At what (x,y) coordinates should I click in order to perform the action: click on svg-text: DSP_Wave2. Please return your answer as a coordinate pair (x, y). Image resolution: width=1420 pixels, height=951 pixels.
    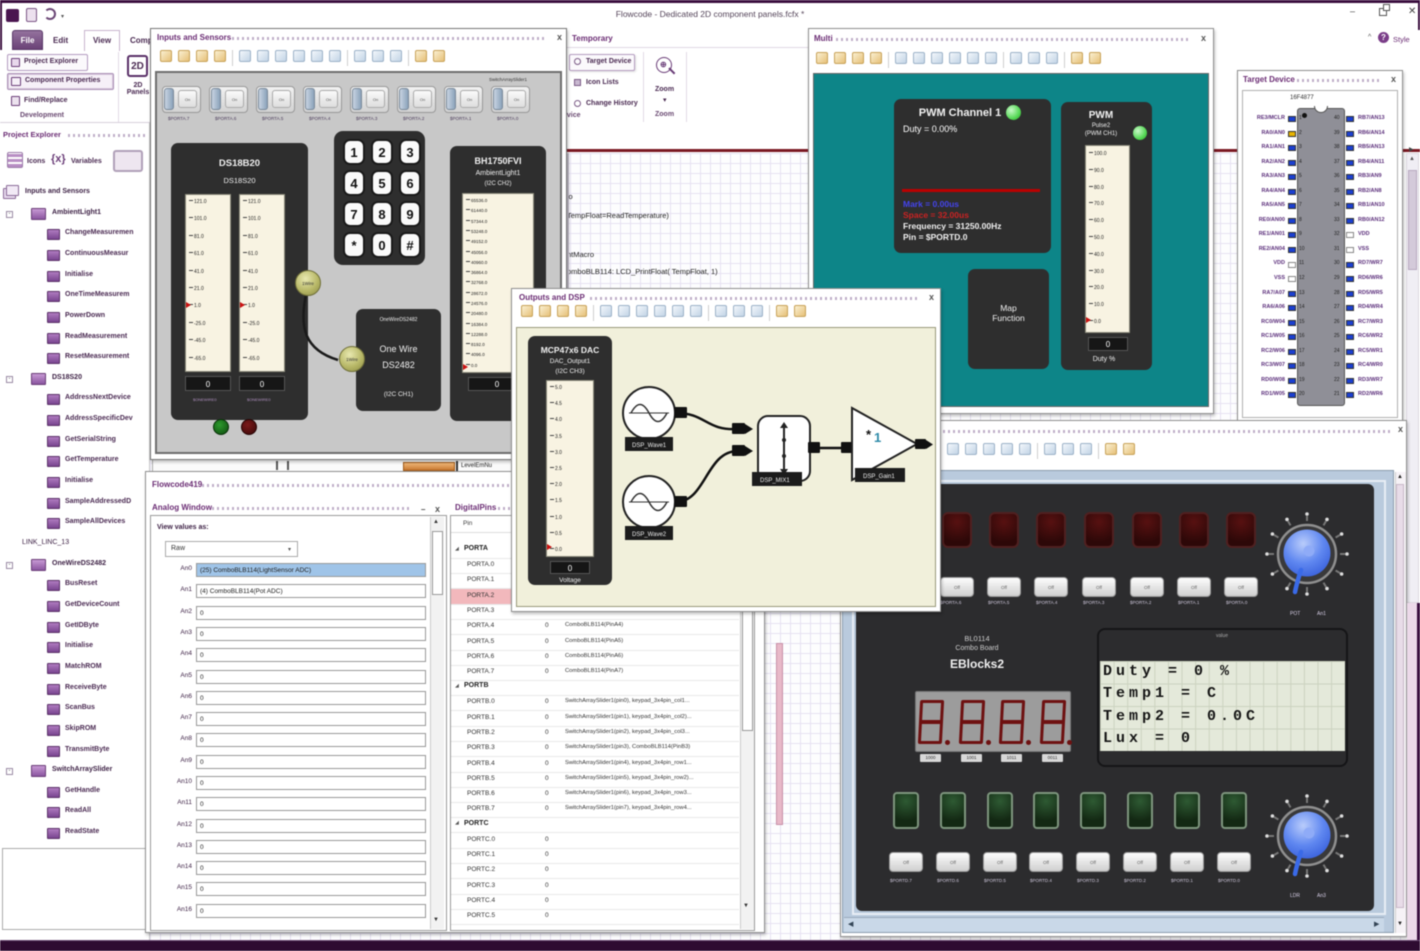
    Looking at the image, I should click on (649, 535).